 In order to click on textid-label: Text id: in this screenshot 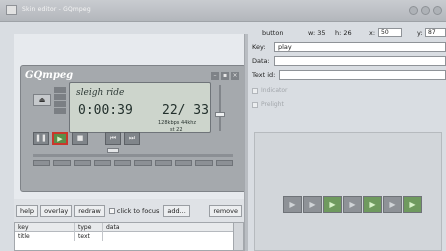, I will do `click(264, 75)`.